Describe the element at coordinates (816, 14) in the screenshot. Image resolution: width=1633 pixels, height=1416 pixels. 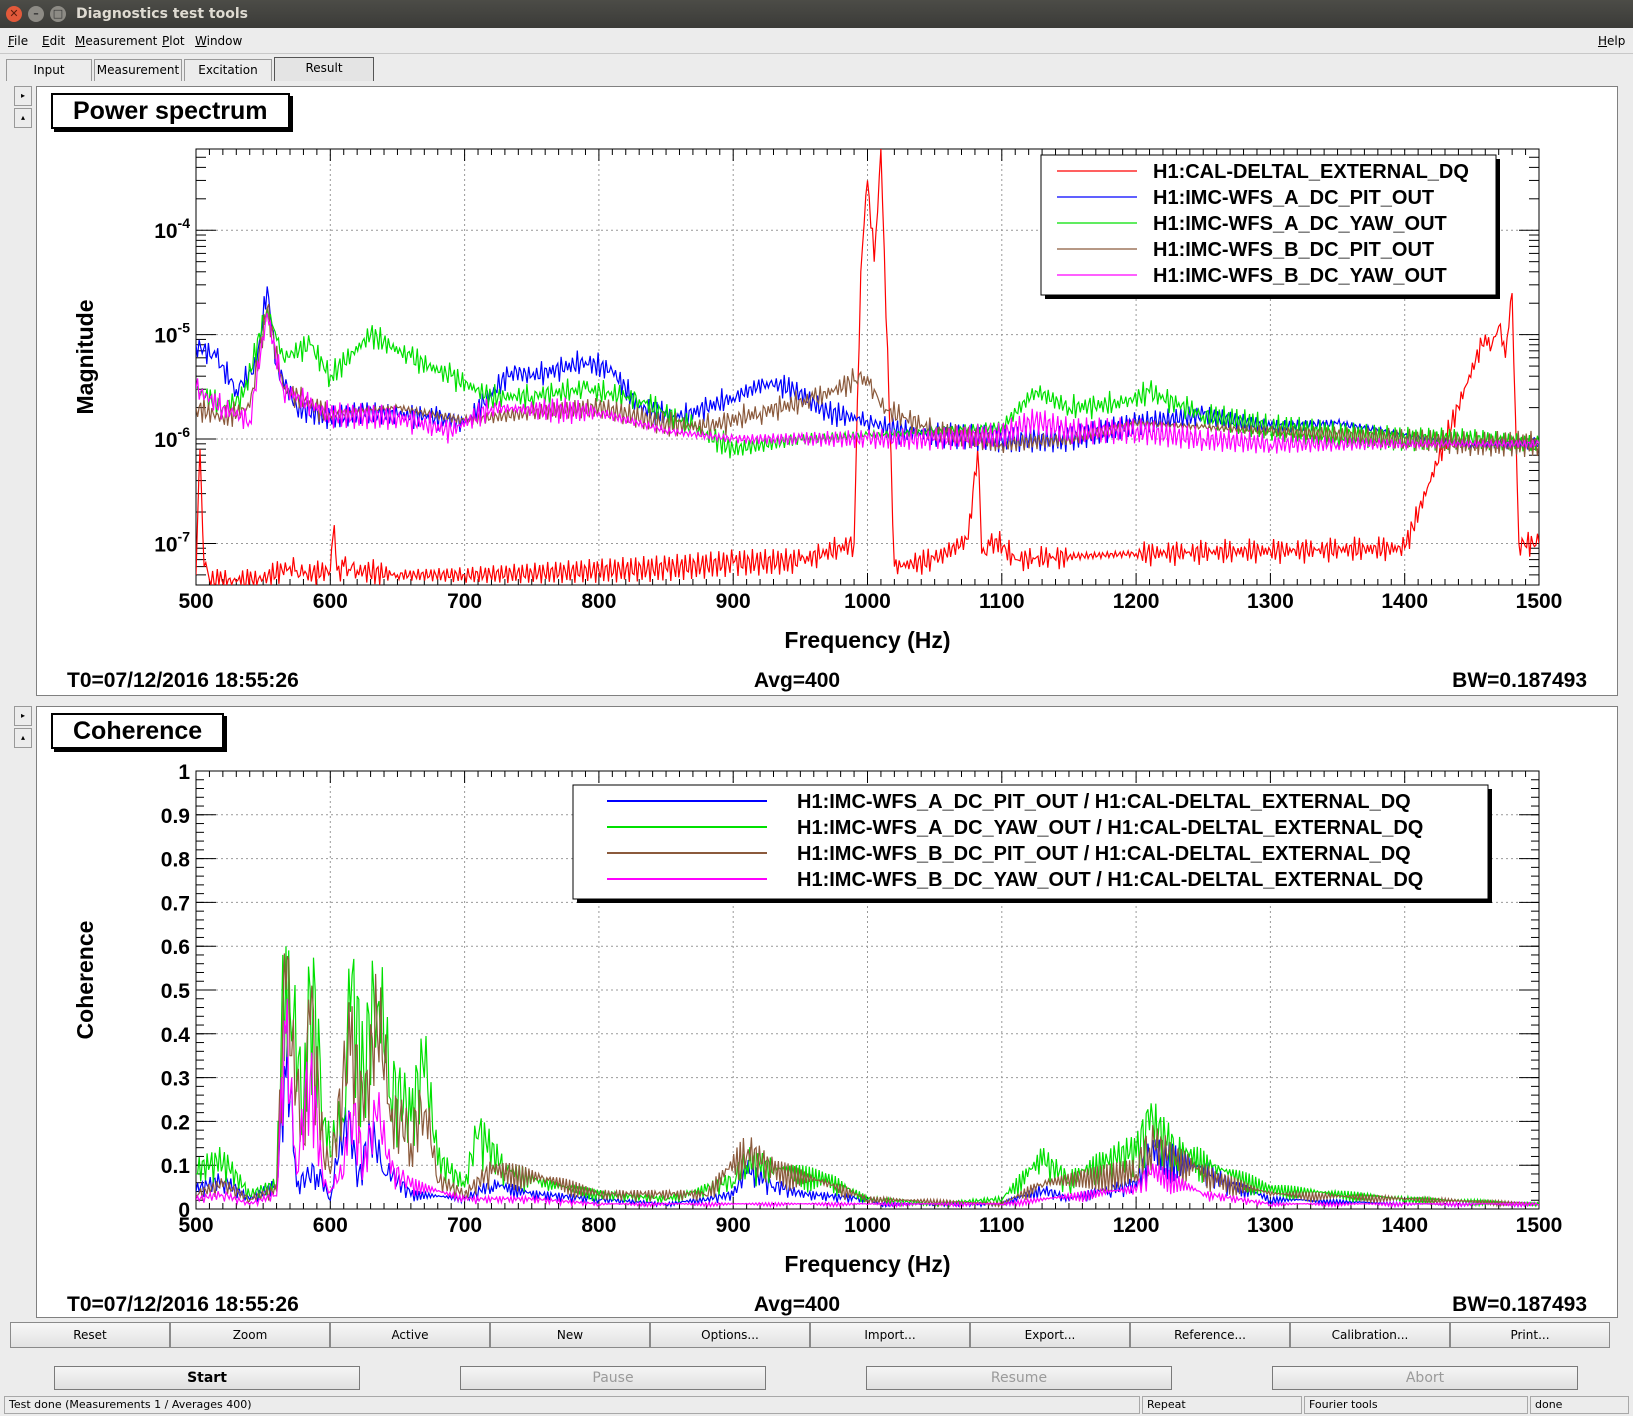
I see `window-titlebar: ✕ – □ Diagnostics test tools` at that location.